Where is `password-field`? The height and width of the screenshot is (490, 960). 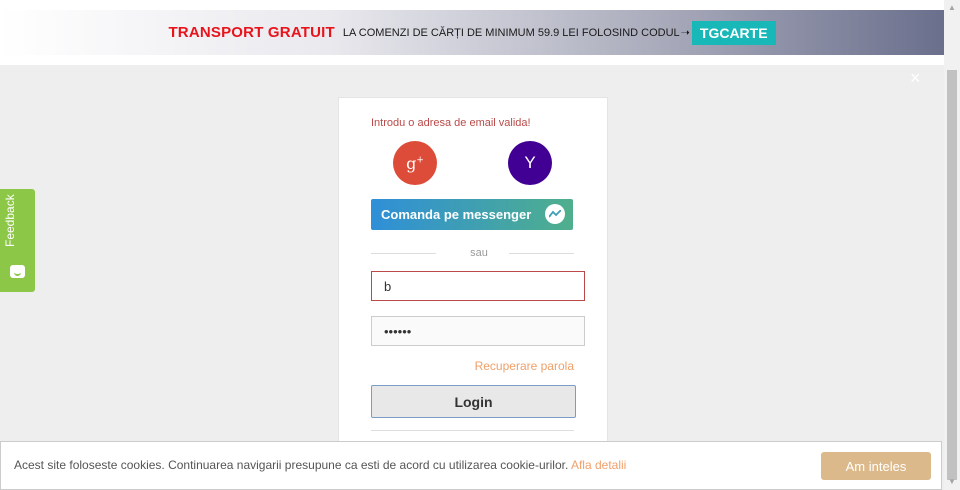 password-field is located at coordinates (478, 331).